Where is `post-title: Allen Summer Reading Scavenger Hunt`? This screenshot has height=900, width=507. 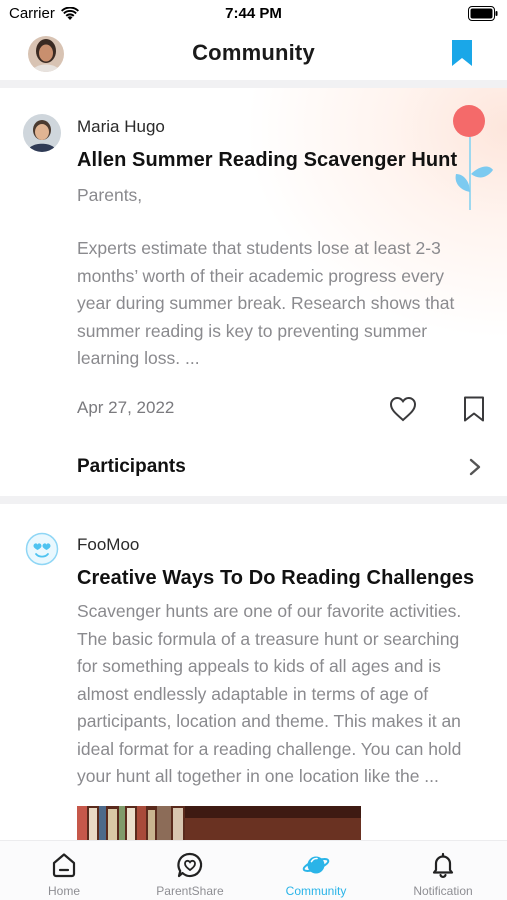
post-title: Allen Summer Reading Scavenger Hunt is located at coordinates (267, 160).